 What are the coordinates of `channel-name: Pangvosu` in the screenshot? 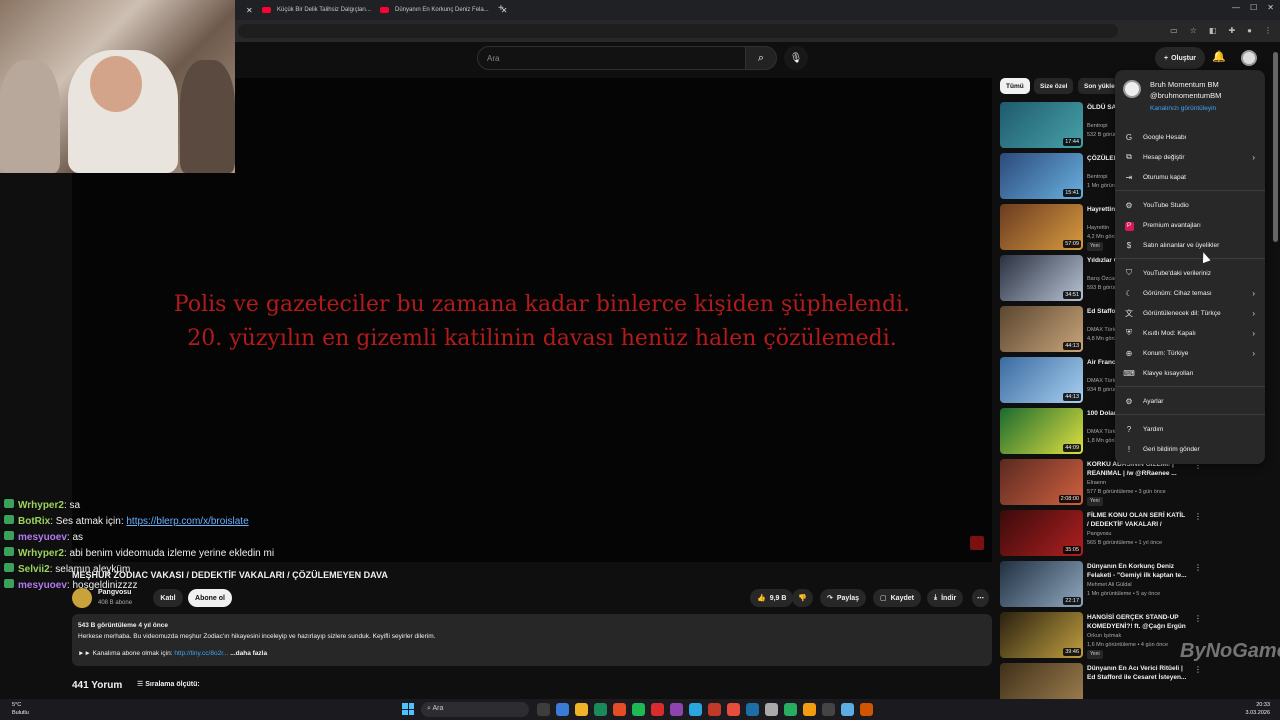 It's located at (114, 592).